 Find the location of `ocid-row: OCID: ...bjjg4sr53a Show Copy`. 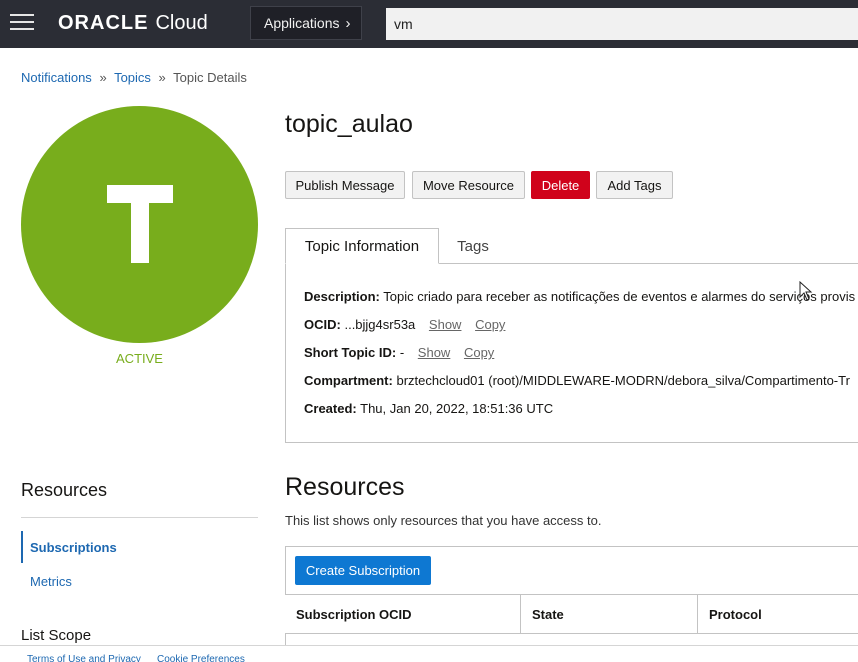

ocid-row: OCID: ...bjjg4sr53a Show Copy is located at coordinates (404, 324).